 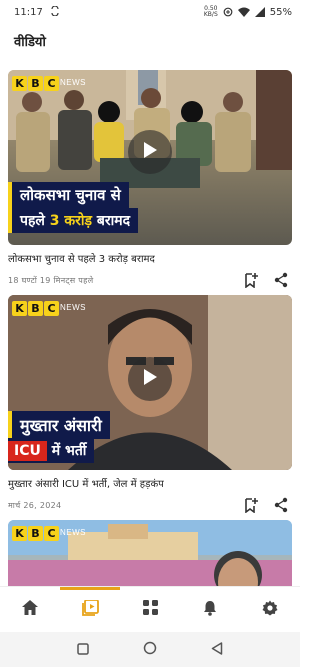 I want to click on grid-icon, so click(x=150, y=609).